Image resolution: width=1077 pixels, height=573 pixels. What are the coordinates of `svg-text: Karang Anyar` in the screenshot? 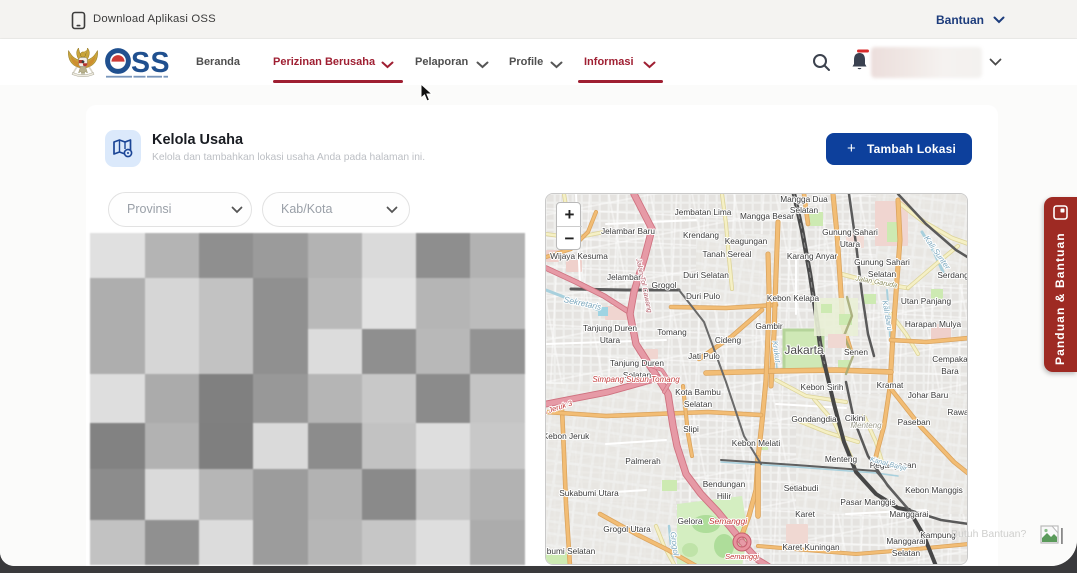 It's located at (812, 256).